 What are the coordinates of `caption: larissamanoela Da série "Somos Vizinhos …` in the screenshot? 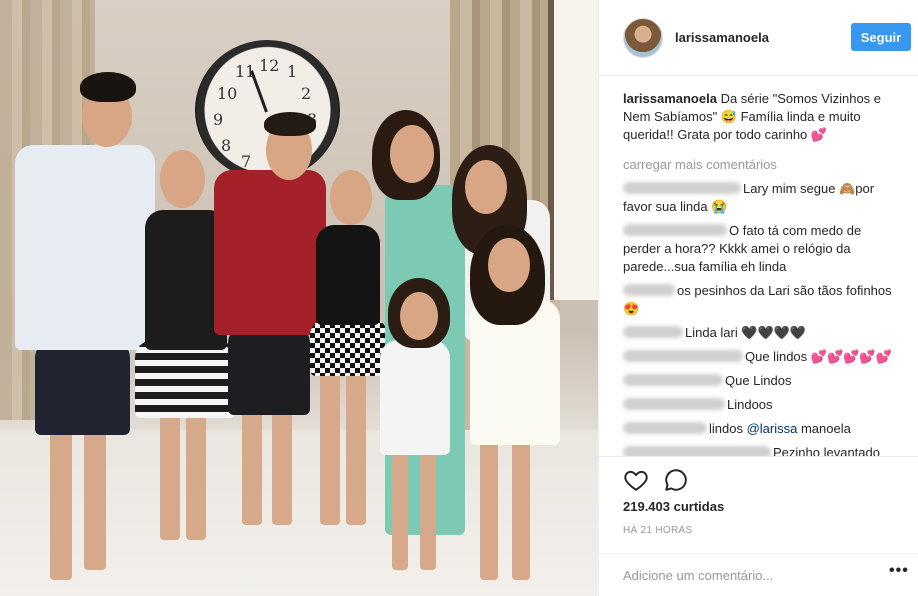 It's located at (759, 117).